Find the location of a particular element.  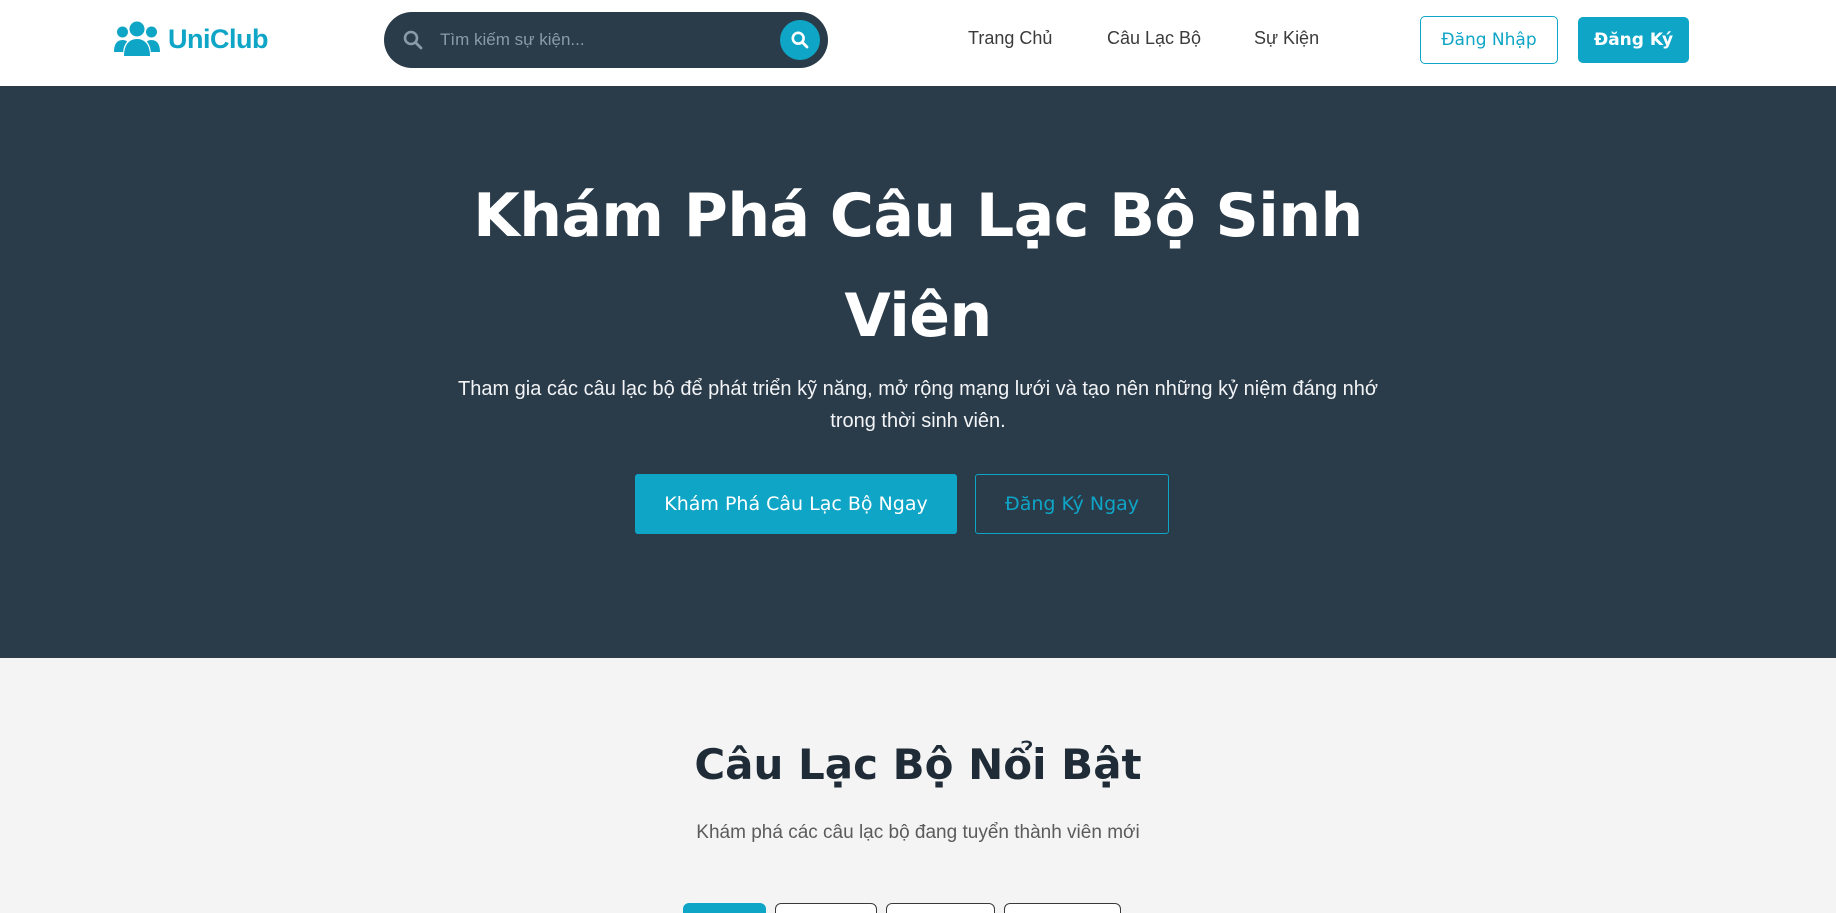

filter-tab-active is located at coordinates (724, 908).